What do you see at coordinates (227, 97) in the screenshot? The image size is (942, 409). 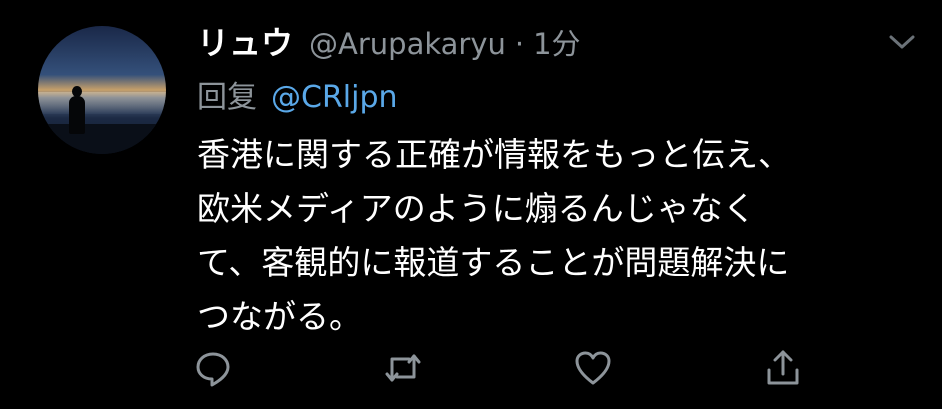 I see `reply-label: 回复` at bounding box center [227, 97].